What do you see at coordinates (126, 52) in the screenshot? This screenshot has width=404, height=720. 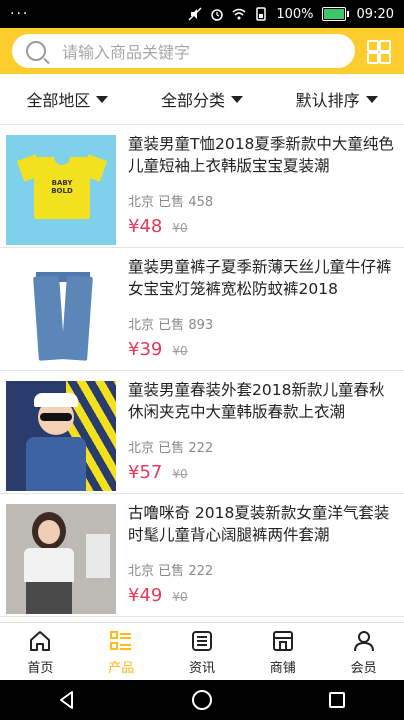 I see `search-placeholder: 请输入商品关键字` at bounding box center [126, 52].